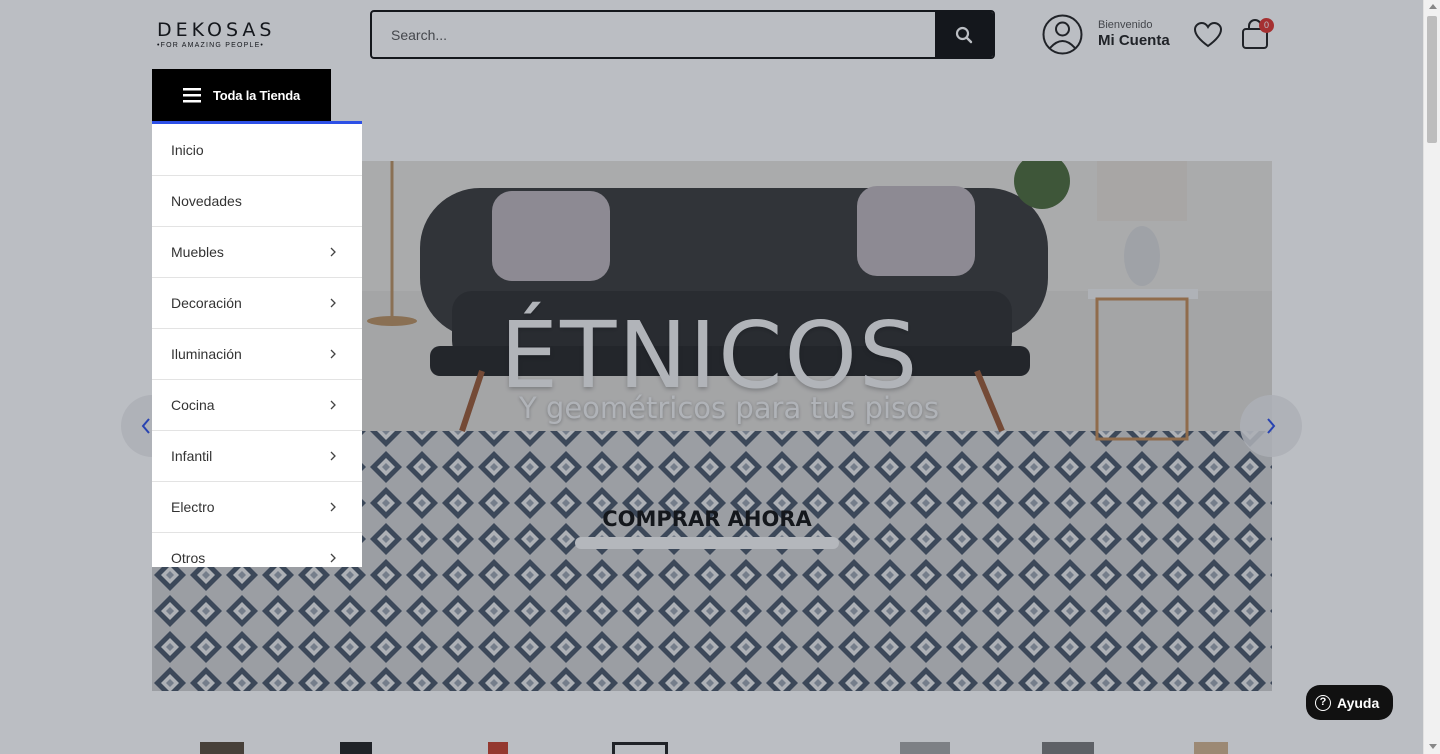  What do you see at coordinates (1432, 79) in the screenshot?
I see `scrollbar-thumb` at bounding box center [1432, 79].